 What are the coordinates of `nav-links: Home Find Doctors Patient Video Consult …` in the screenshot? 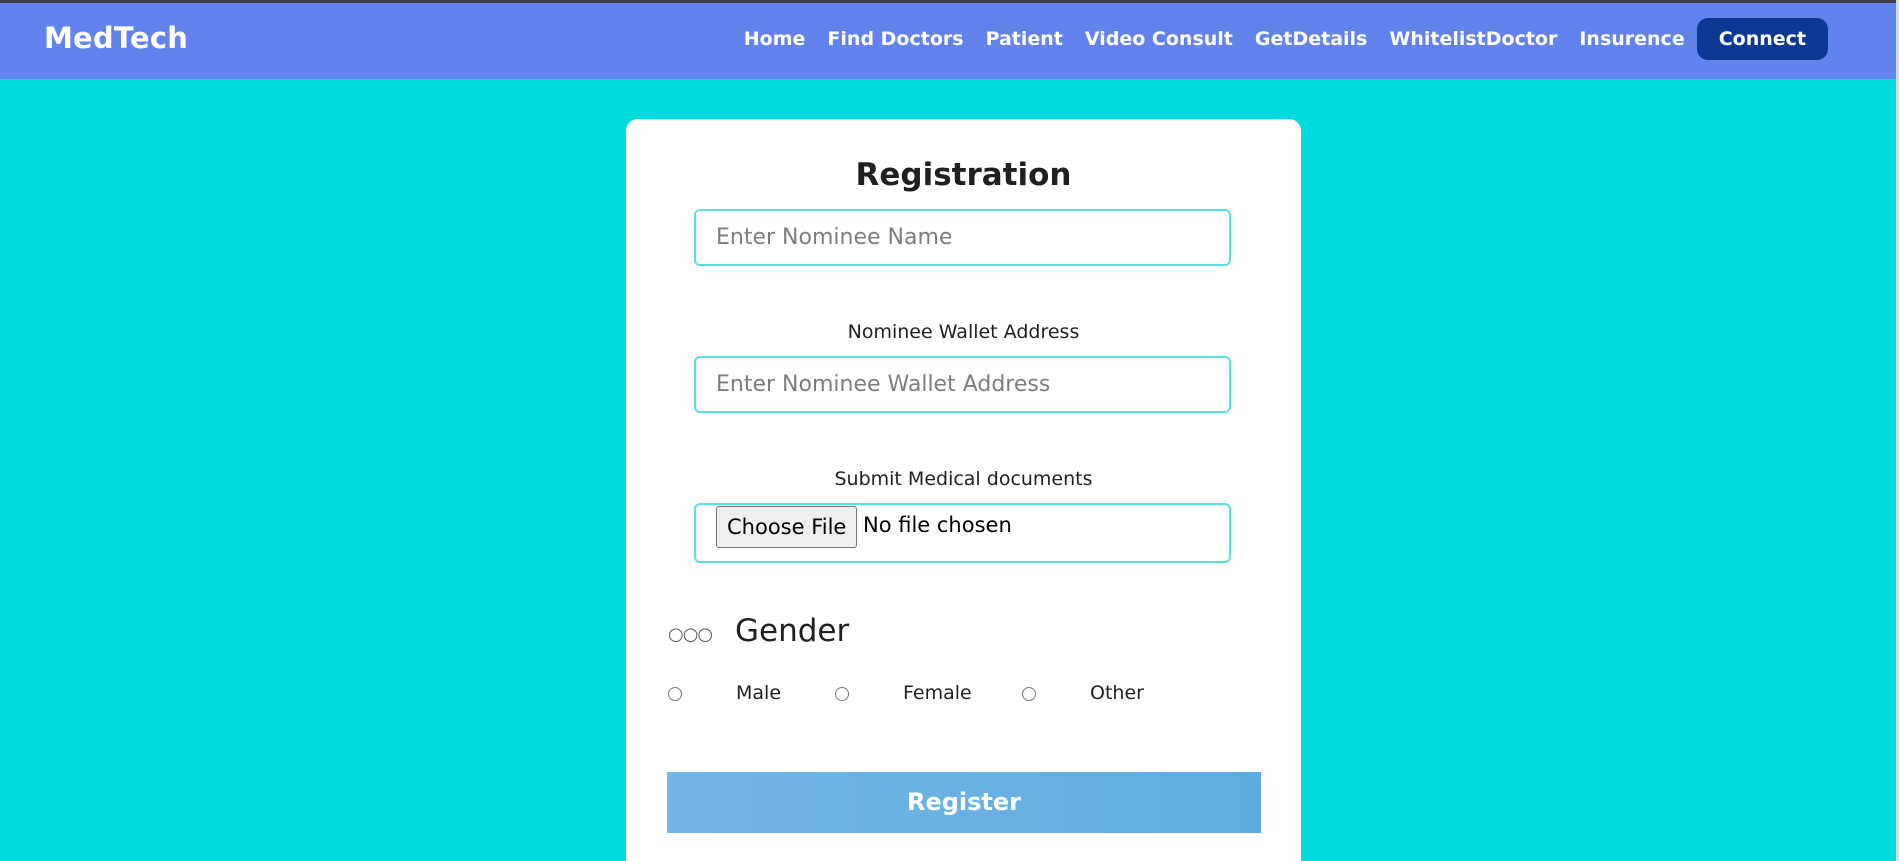 It's located at (1286, 39).